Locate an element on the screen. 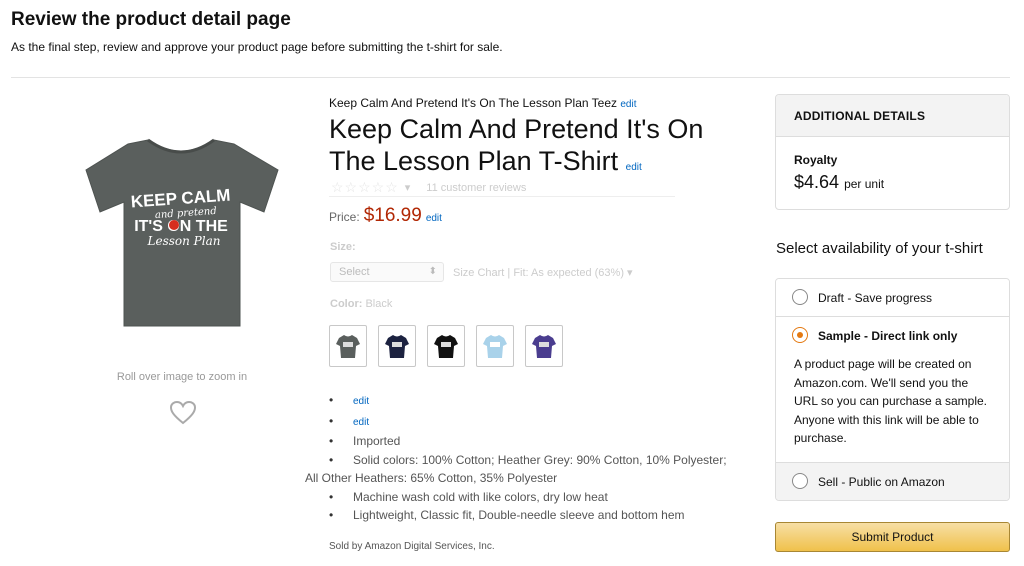 The image size is (1024, 566). swatch-navy is located at coordinates (397, 346).